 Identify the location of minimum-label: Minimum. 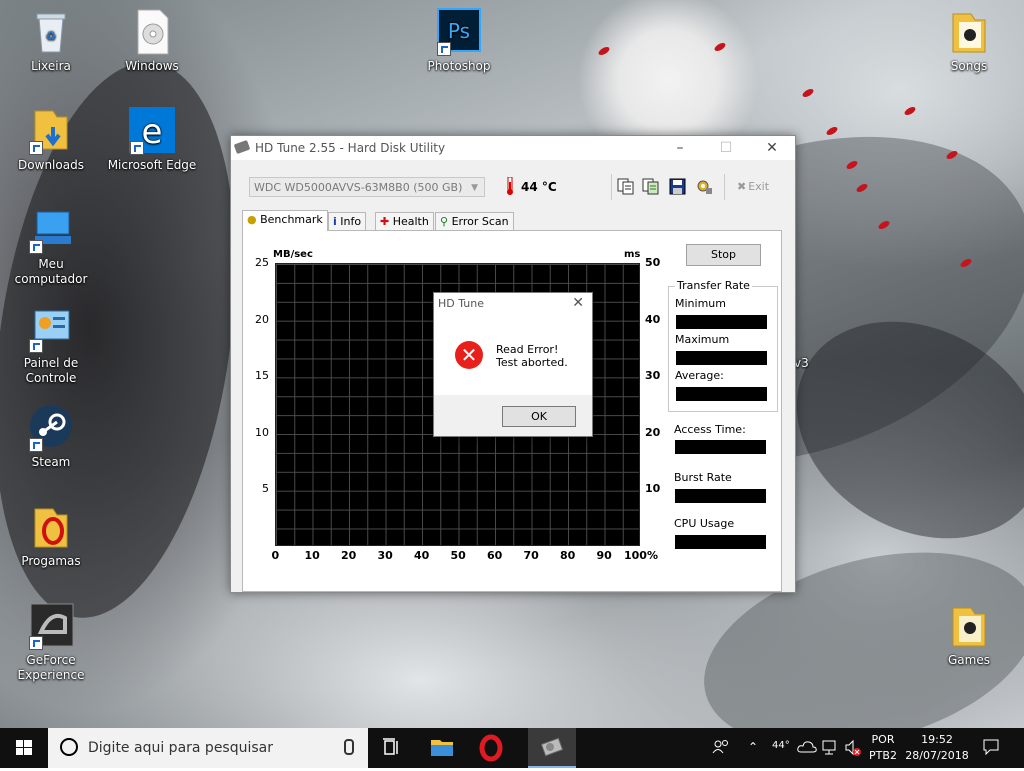
(700, 303).